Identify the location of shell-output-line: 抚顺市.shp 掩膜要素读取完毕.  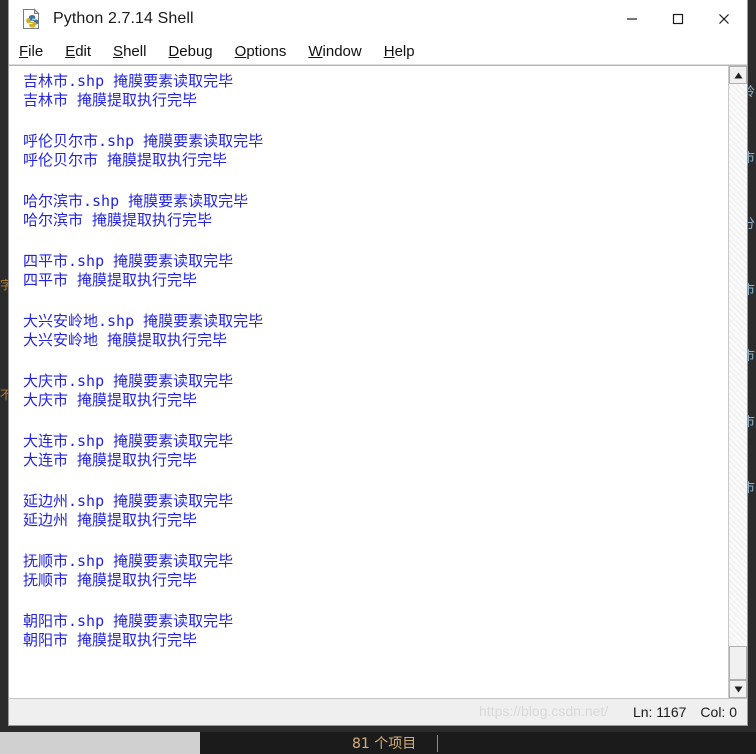
(128, 561).